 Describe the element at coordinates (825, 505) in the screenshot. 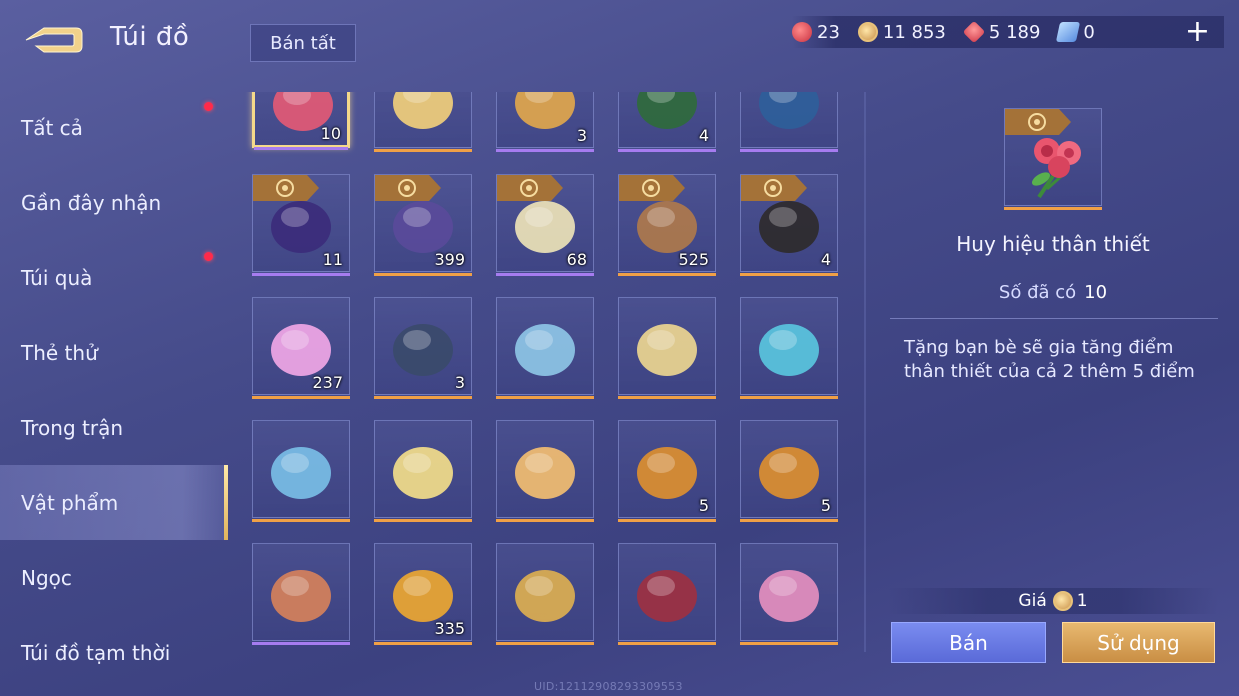

I see `item-quantity: 5` at that location.